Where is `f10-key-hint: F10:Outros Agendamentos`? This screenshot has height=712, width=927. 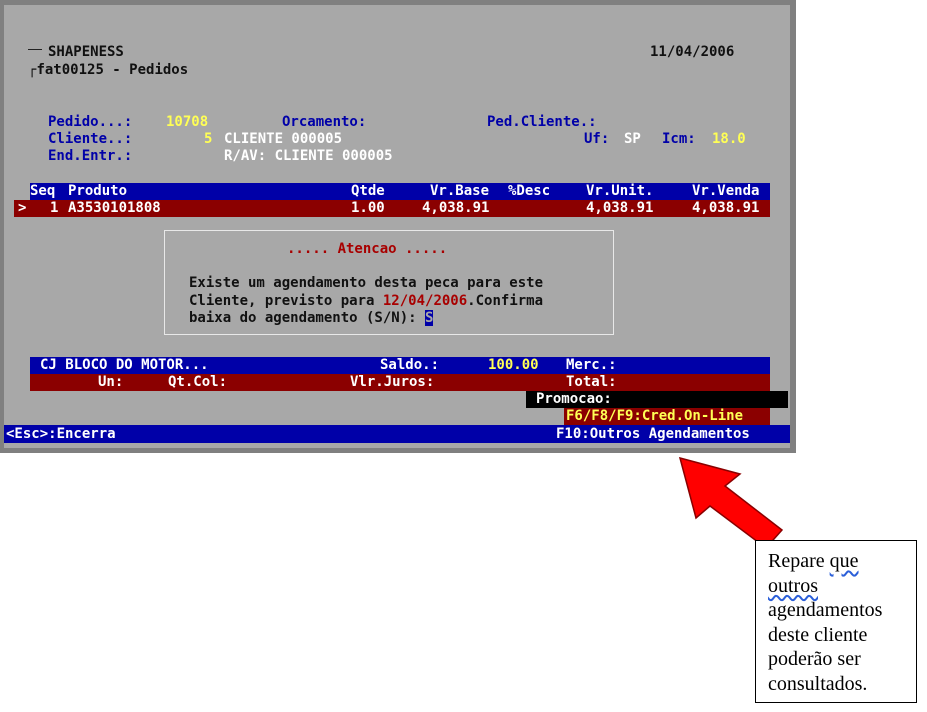 f10-key-hint: F10:Outros Agendamentos is located at coordinates (653, 434).